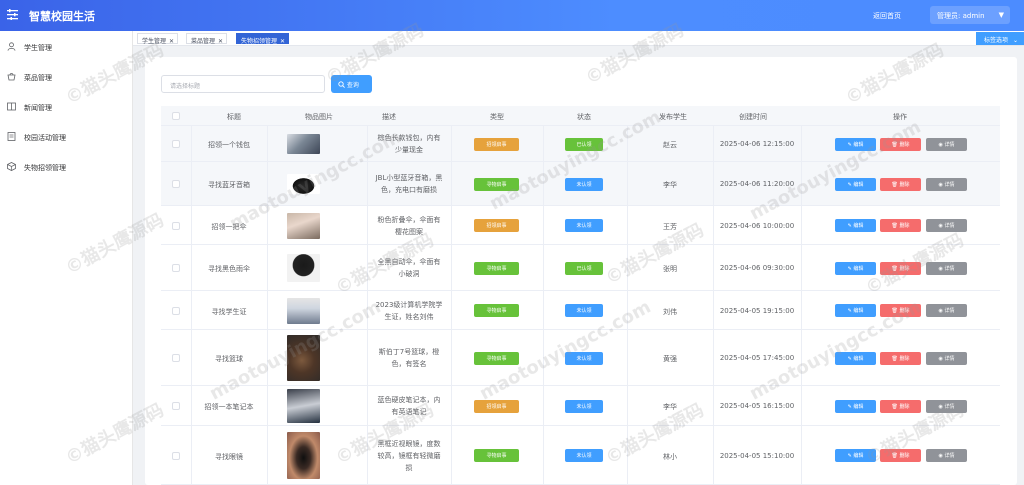 The height and width of the screenshot is (485, 1024). I want to click on sidebar-item-news: 新闻管理, so click(66, 107).